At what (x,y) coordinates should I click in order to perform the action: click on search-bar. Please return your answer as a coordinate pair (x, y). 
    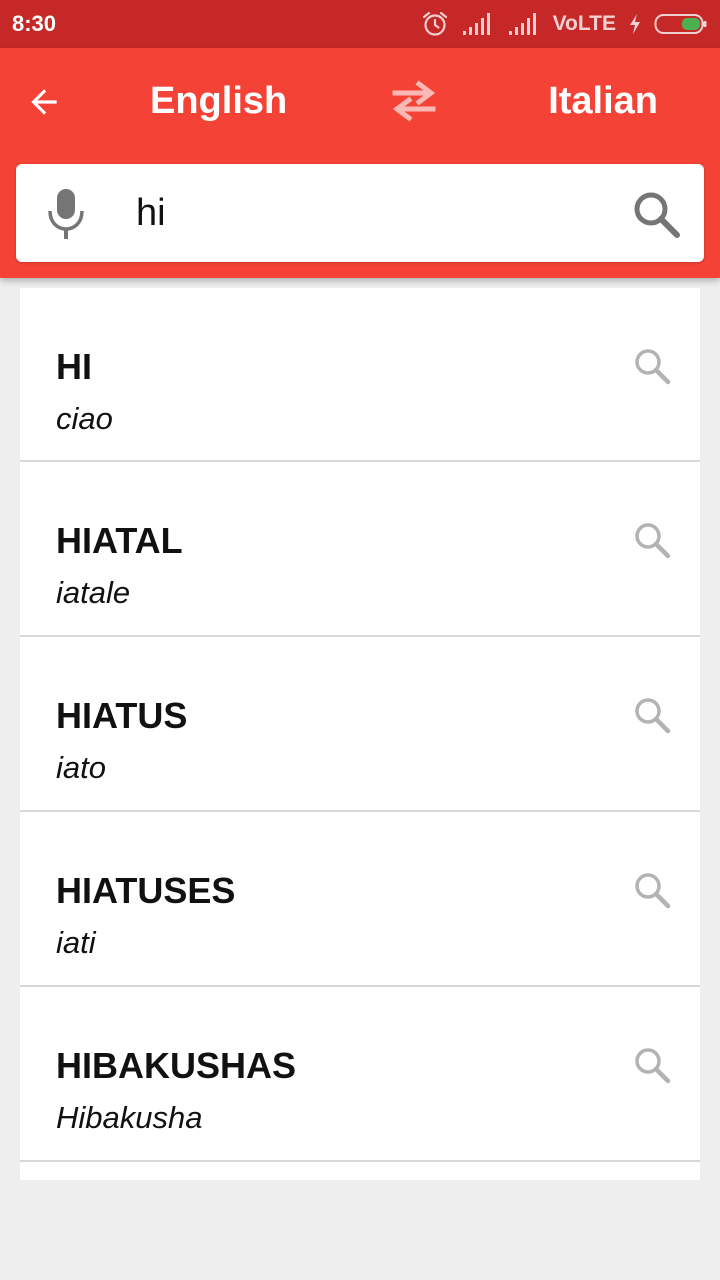
    Looking at the image, I should click on (360, 213).